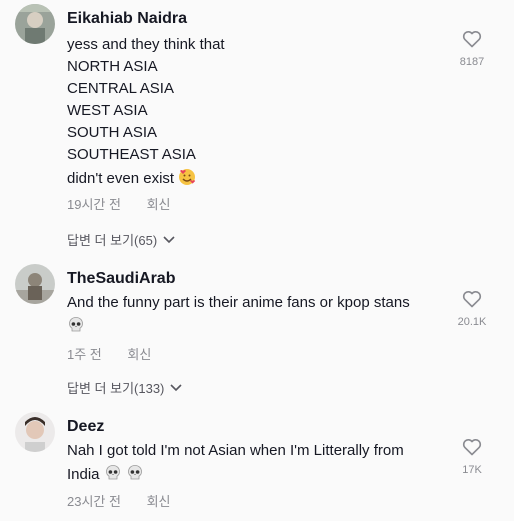  I want to click on comment-text-line-with-emoji: India, so click(105, 475).